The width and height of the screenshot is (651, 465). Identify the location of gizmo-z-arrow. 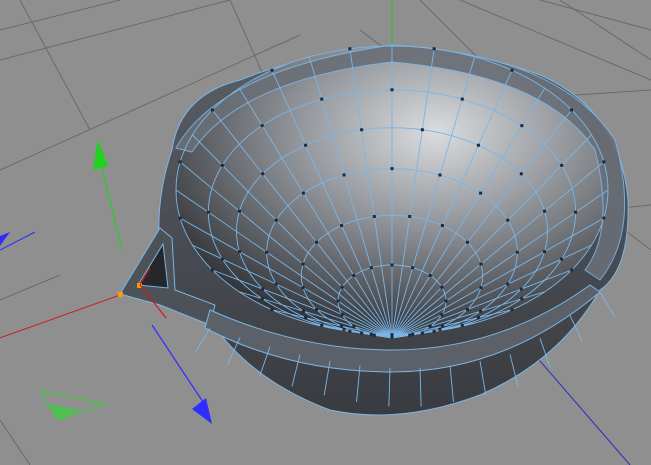
(202, 411).